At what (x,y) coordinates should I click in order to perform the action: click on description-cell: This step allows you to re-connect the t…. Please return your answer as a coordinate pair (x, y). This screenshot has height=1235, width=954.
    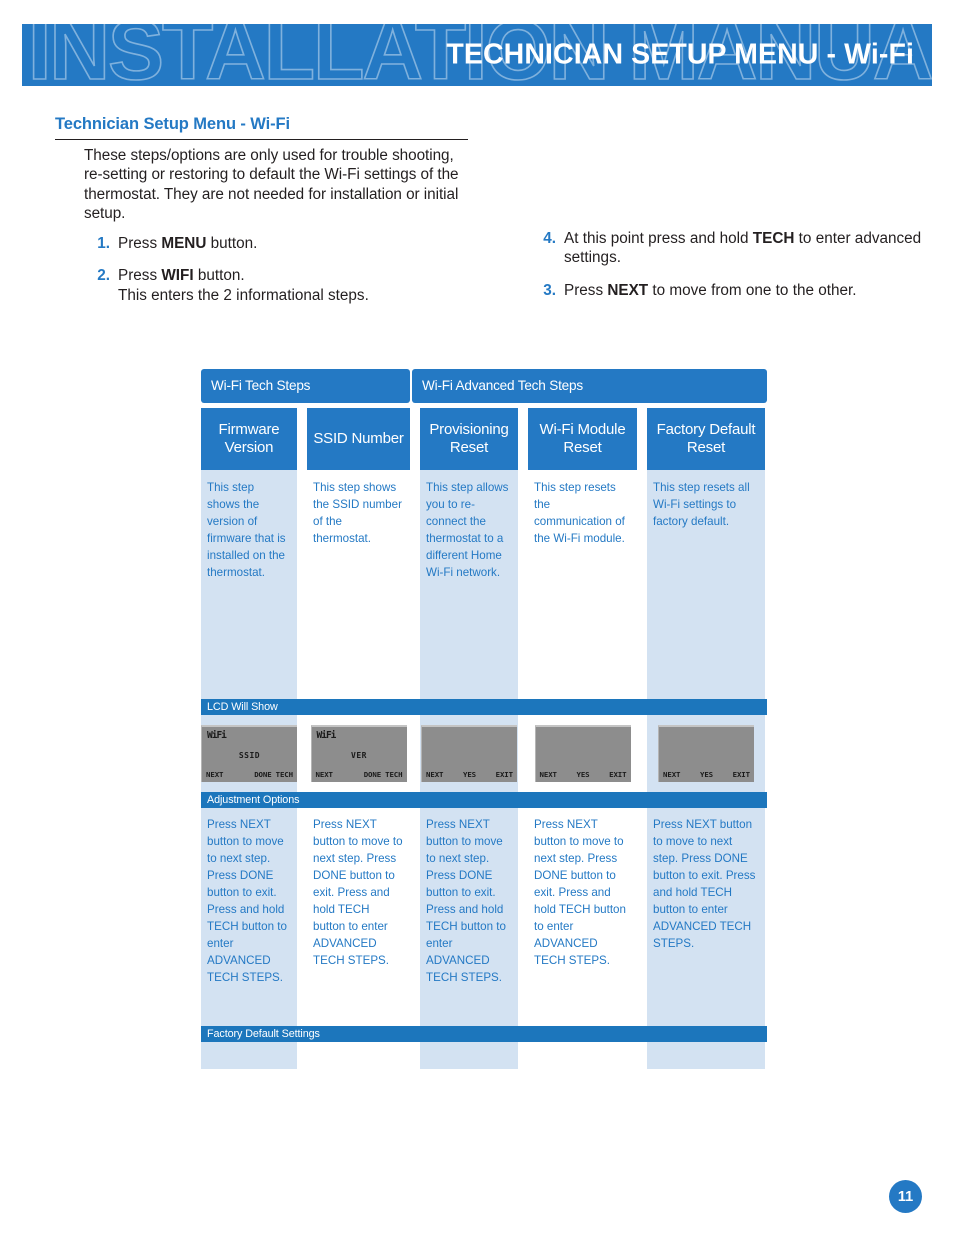
    Looking at the image, I should click on (474, 584).